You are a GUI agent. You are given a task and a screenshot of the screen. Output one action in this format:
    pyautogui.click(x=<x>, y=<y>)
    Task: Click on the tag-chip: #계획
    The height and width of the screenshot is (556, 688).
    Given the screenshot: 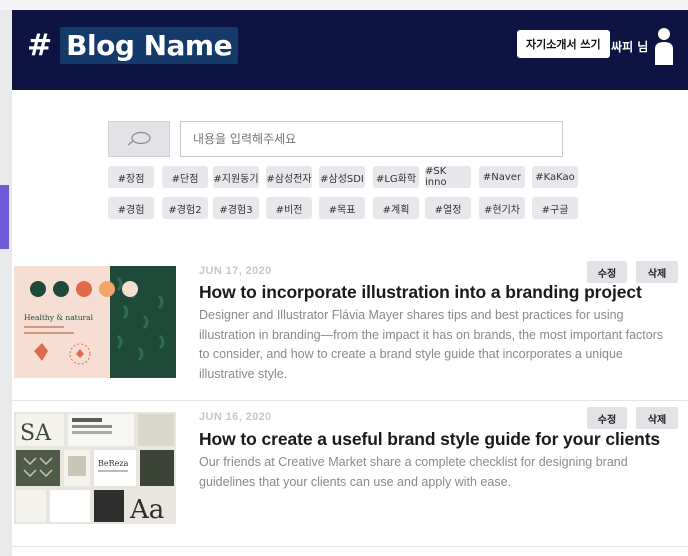 What is the action you would take?
    pyautogui.click(x=396, y=208)
    